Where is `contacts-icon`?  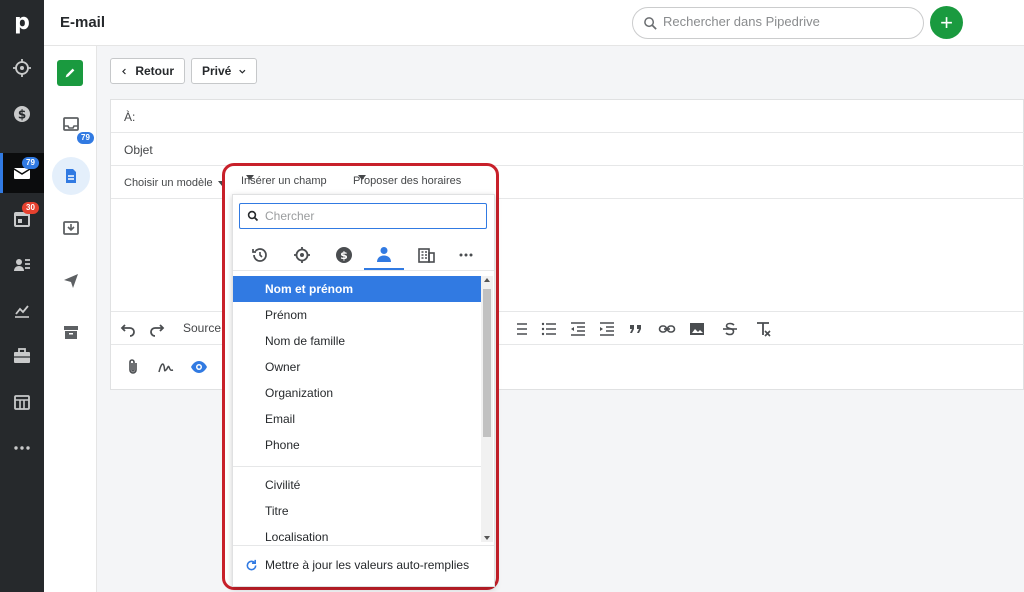
contacts-icon is located at coordinates (22, 265).